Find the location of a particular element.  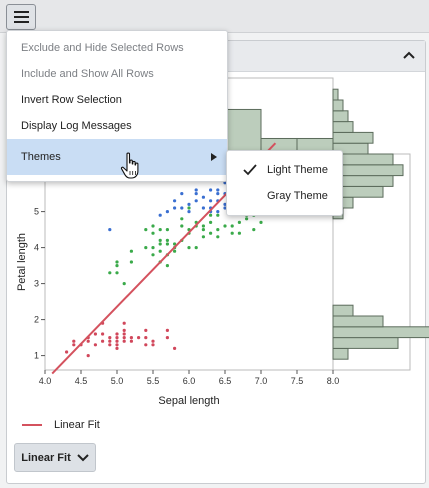

y-tick-label: 4 is located at coordinates (36, 248).